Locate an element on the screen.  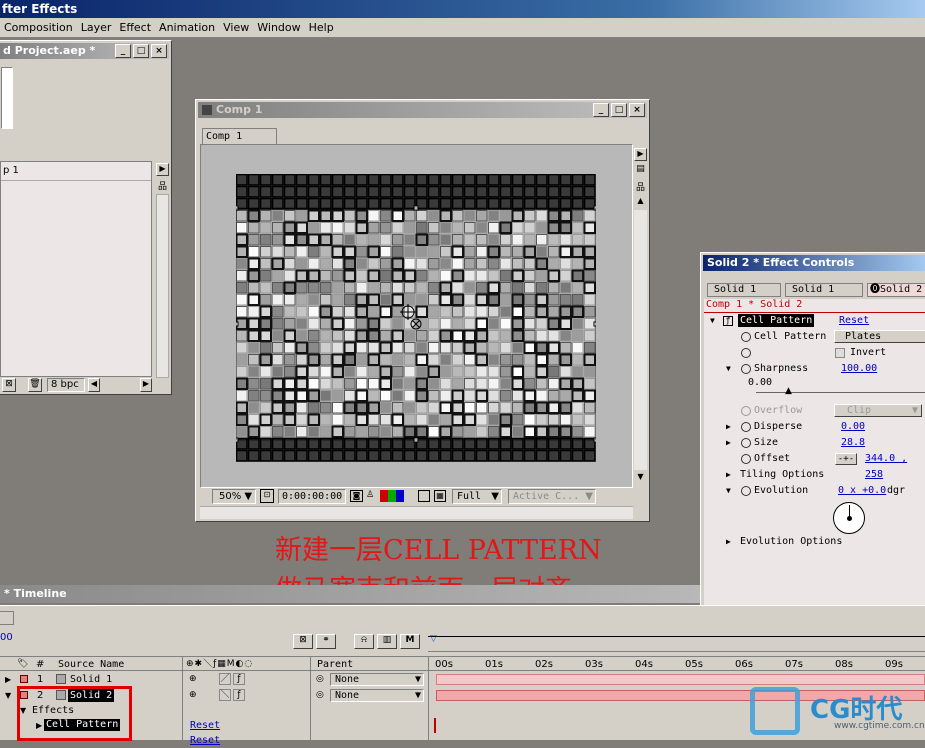
menu-item-help: Help is located at coordinates (321, 28).